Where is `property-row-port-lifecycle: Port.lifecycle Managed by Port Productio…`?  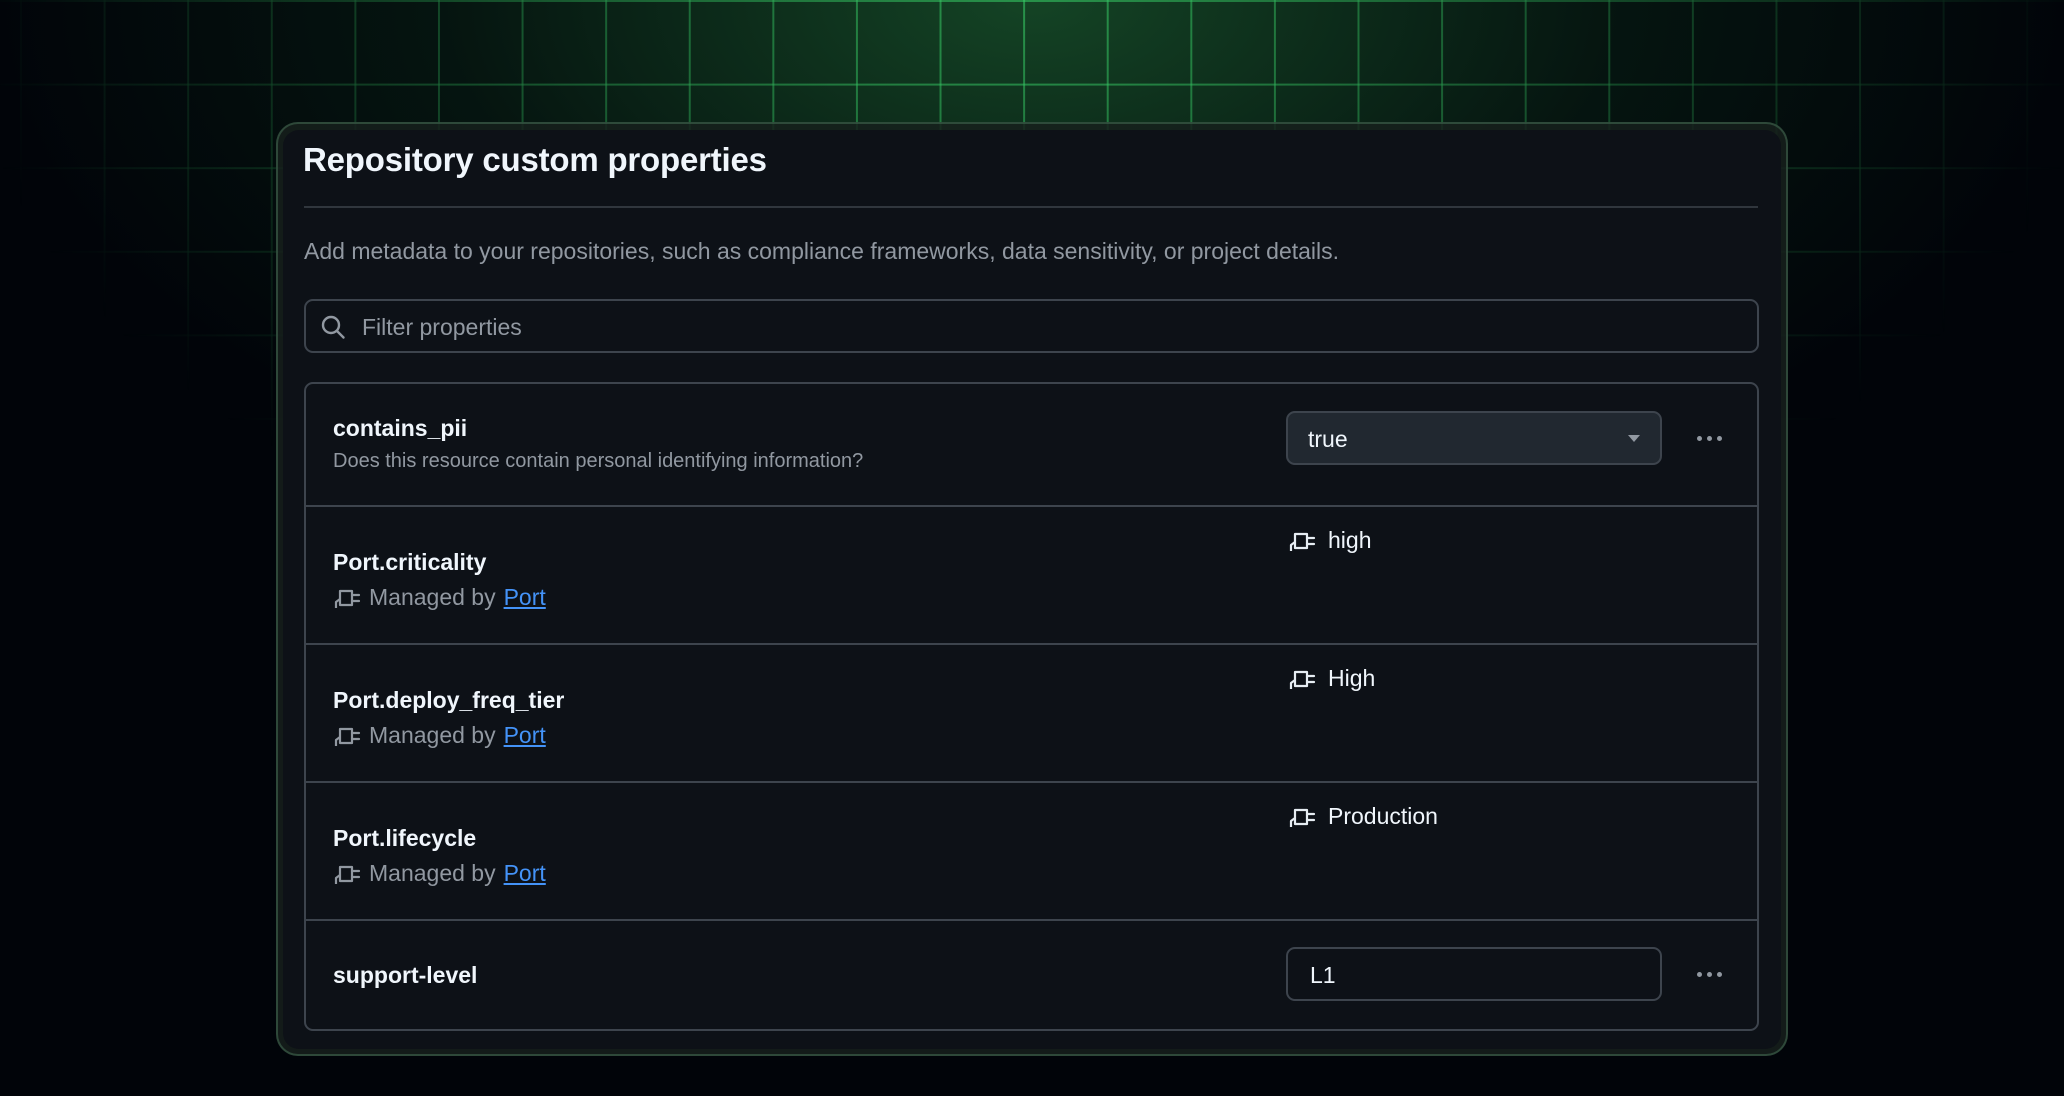 property-row-port-lifecycle: Port.lifecycle Managed by Port Productio… is located at coordinates (1031, 852).